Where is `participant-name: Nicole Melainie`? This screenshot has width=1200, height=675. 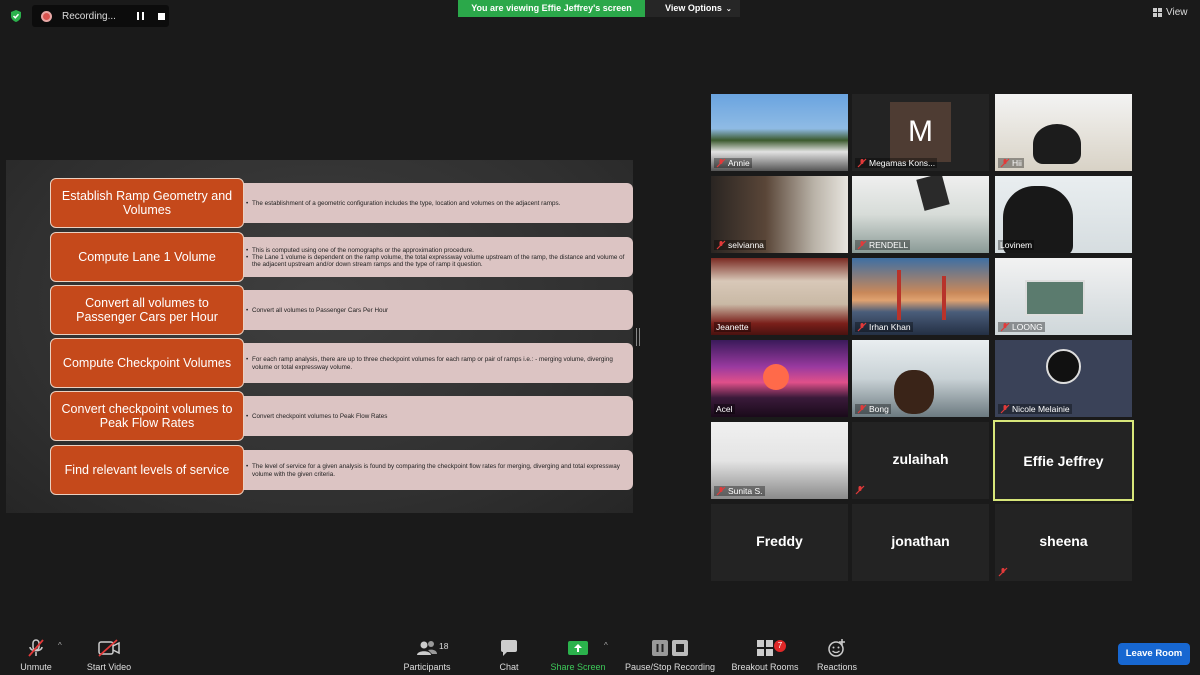
participant-name: Nicole Melainie is located at coordinates (1035, 409).